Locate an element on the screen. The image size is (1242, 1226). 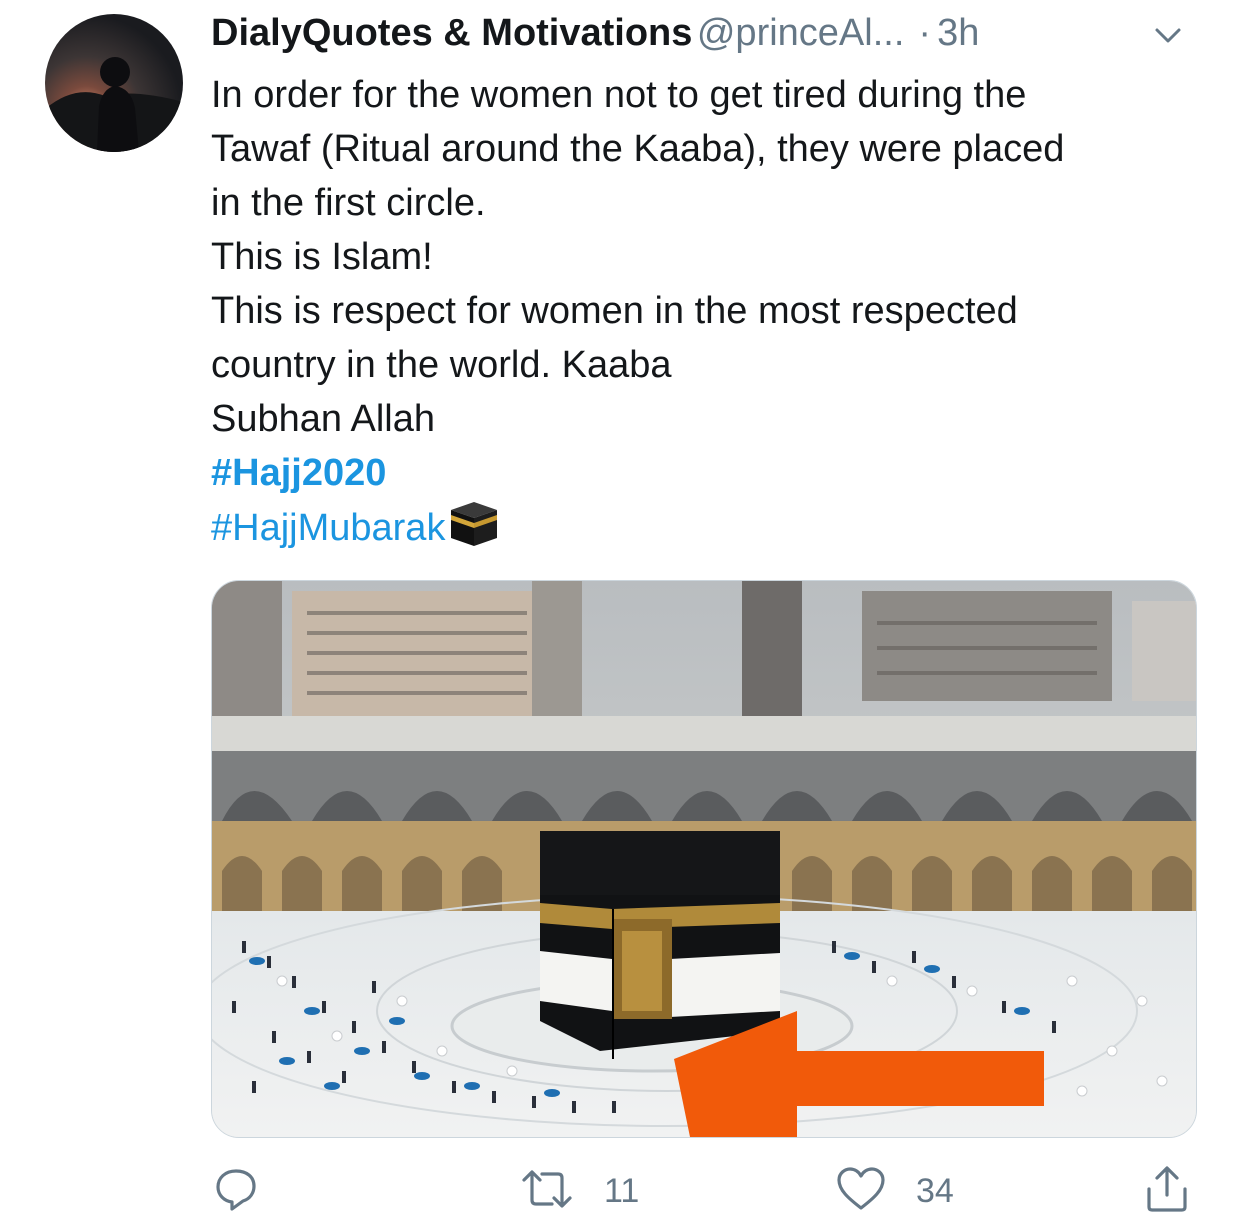
tweet-line: This is Islam! is located at coordinates (322, 257).